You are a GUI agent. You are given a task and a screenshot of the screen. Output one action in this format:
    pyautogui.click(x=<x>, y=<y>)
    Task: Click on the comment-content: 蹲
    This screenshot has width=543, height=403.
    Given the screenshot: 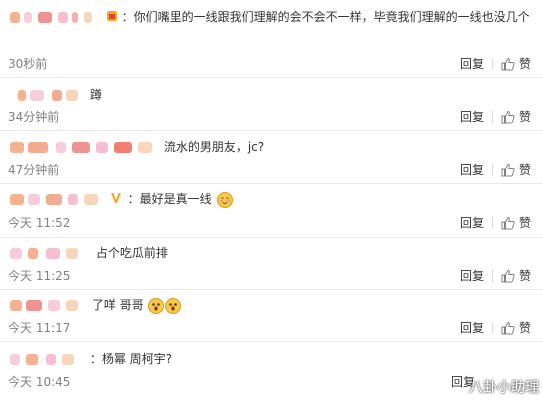 What is the action you would take?
    pyautogui.click(x=271, y=95)
    